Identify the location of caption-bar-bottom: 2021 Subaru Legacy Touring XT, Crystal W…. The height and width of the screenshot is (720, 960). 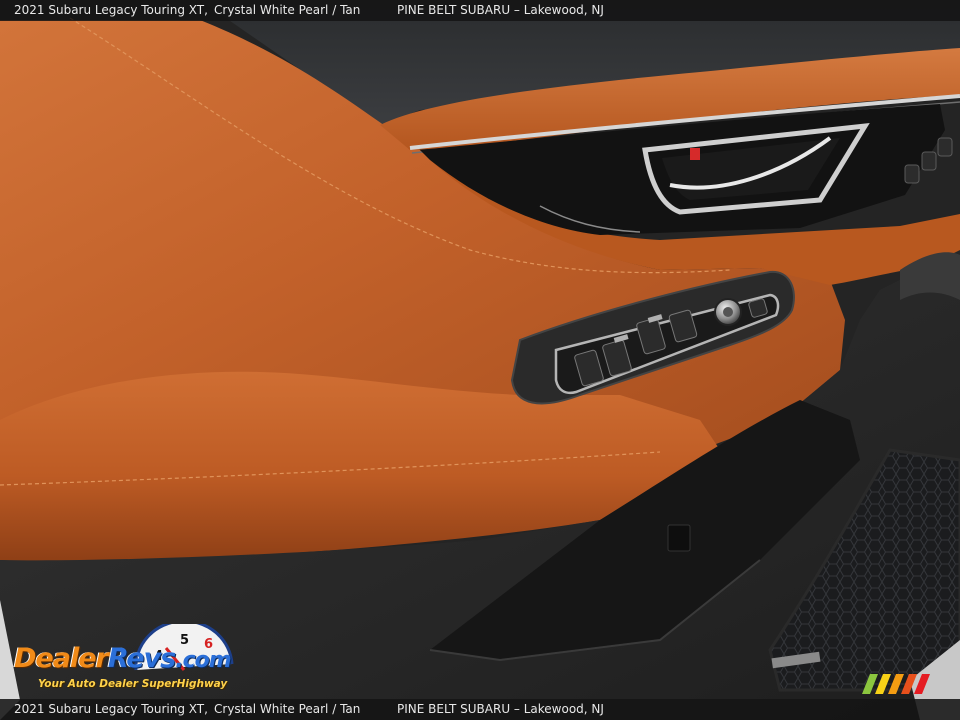
(480, 709).